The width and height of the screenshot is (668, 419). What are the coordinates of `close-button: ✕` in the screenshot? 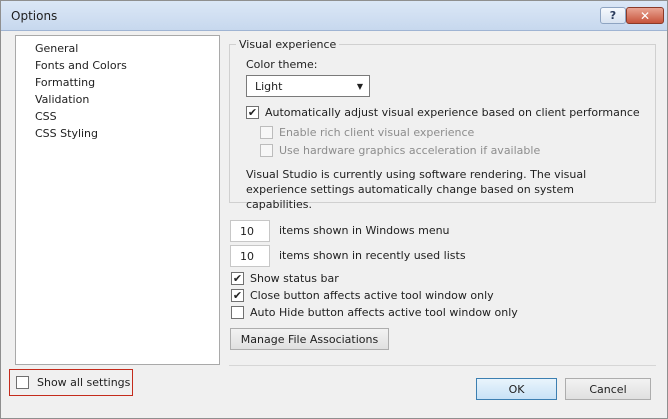 It's located at (645, 15).